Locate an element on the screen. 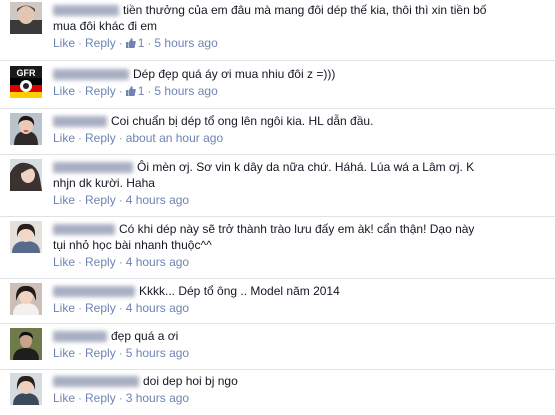  comment-actions: Like · Reply · about an hour ago is located at coordinates (299, 138).